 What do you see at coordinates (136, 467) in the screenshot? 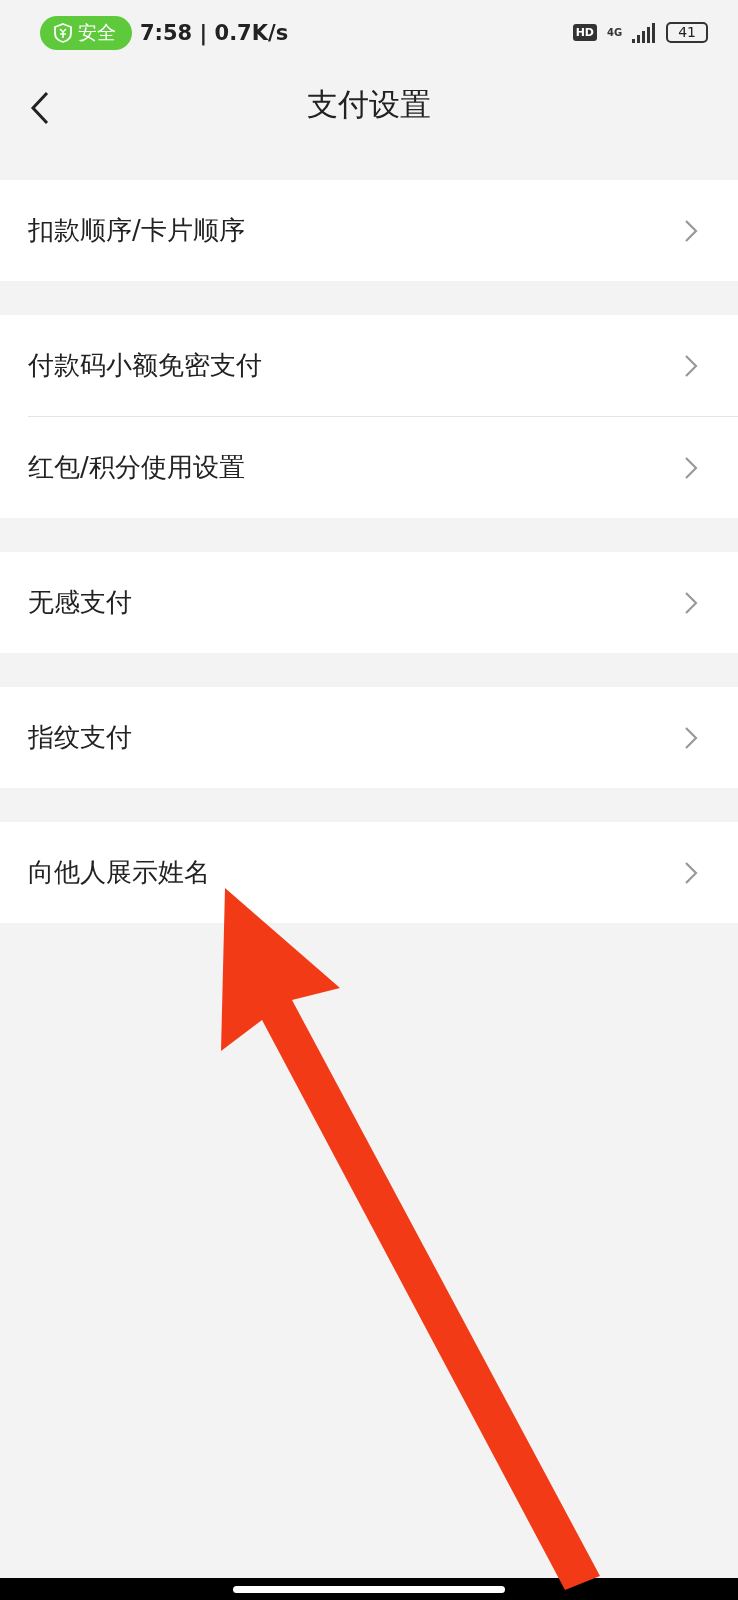
I see `row-label: 红包/积分使用设置` at bounding box center [136, 467].